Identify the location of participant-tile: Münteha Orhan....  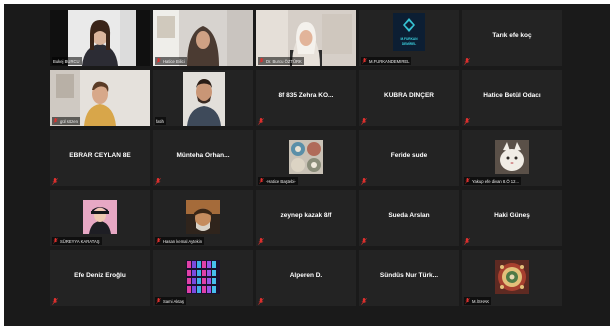
(203, 158).